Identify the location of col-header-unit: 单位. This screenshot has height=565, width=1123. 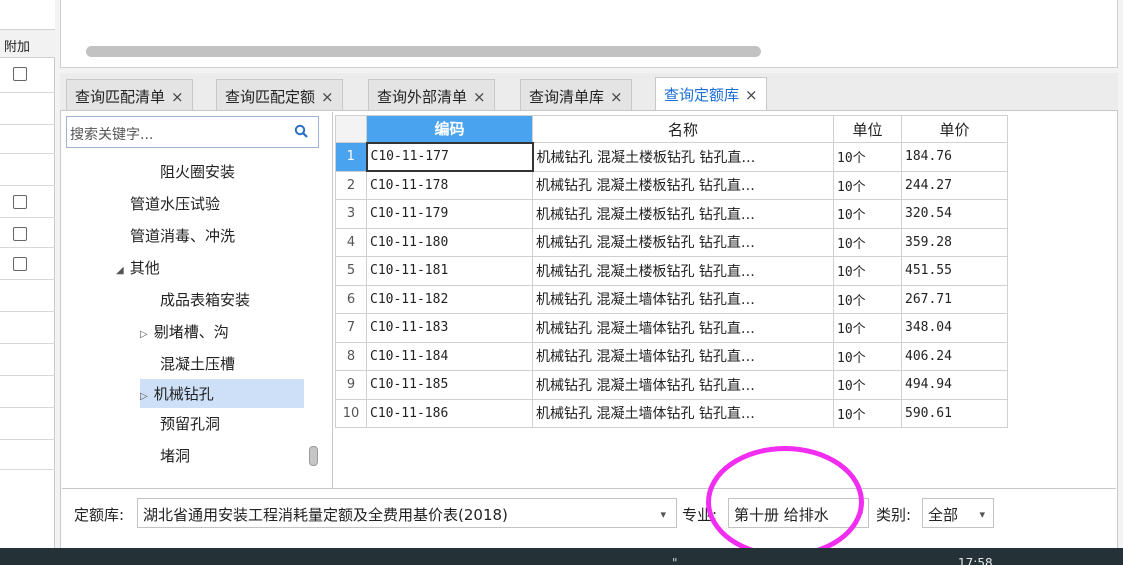
(867, 129).